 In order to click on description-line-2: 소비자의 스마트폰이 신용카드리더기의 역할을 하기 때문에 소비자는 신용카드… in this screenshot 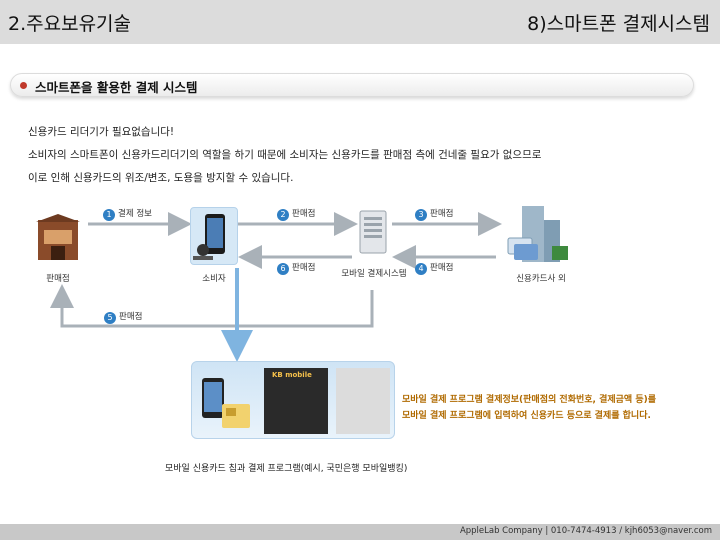, I will do `click(285, 155)`.